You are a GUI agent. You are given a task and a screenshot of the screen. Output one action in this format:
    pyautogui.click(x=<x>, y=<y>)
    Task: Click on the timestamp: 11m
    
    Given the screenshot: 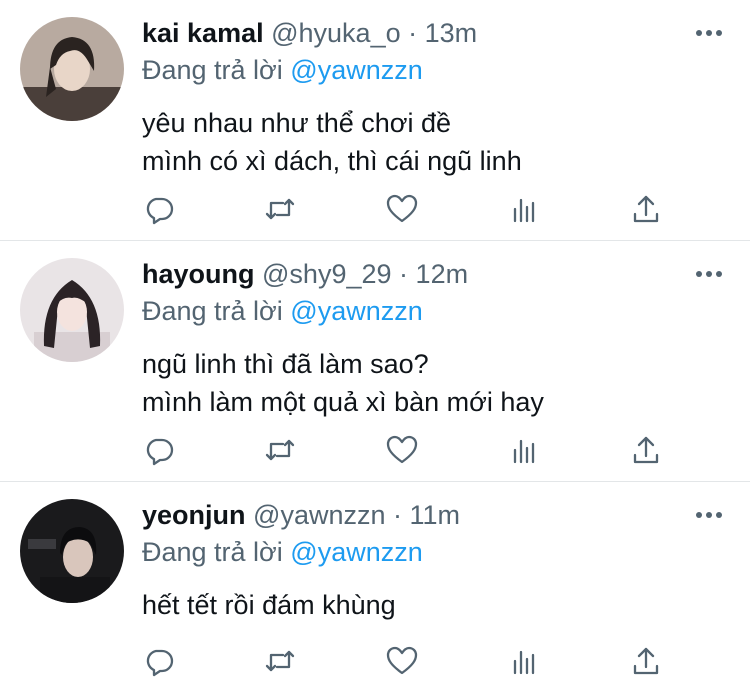 What is the action you would take?
    pyautogui.click(x=435, y=515)
    